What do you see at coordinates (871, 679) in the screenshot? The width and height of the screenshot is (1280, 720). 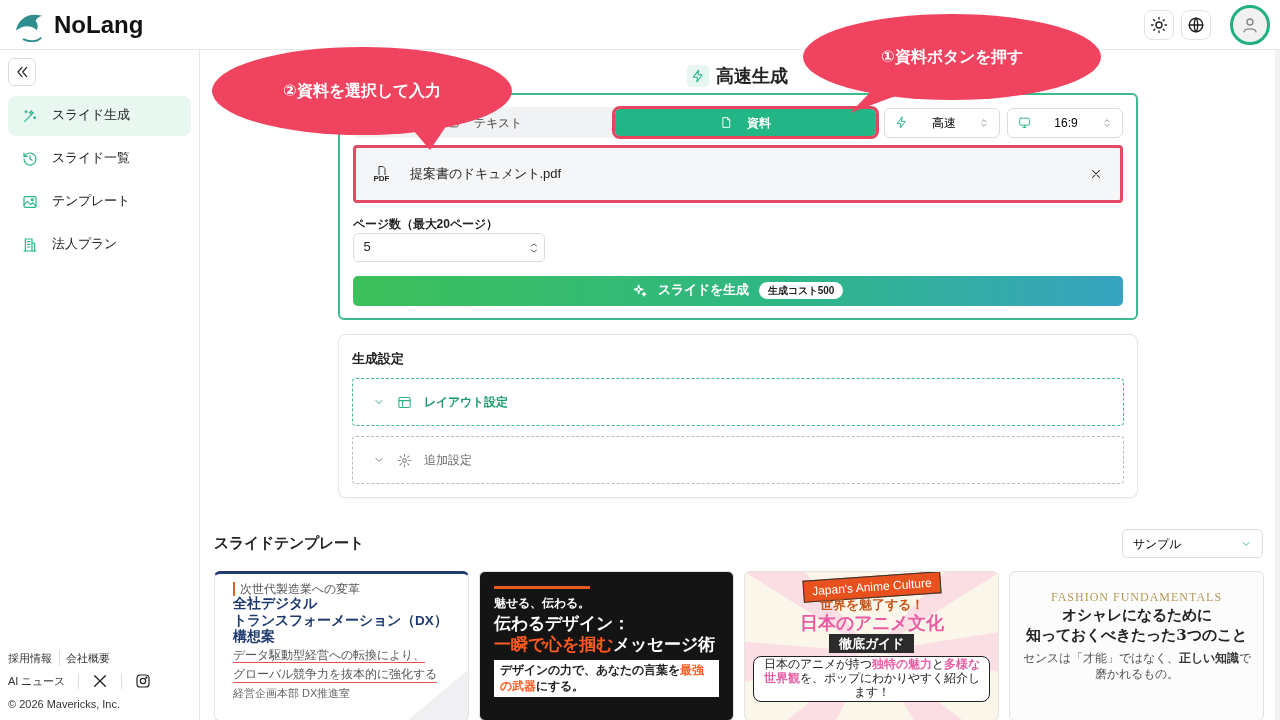 I see `slide-description-text: 日本のアニメが持つ独特の魅力と多様な世界観を、ポップにわかりやすく紹介します！` at bounding box center [871, 679].